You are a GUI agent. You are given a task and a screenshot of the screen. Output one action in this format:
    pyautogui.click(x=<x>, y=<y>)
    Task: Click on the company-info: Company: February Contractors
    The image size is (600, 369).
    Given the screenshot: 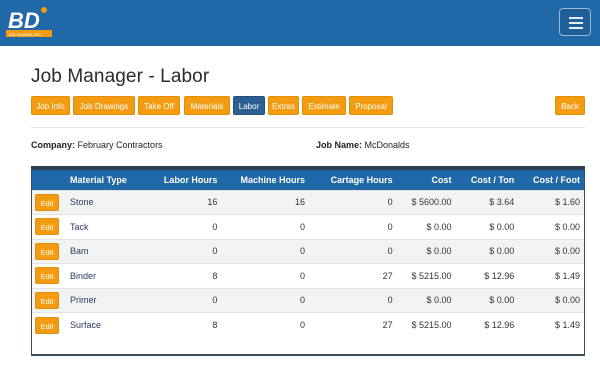 What is the action you would take?
    pyautogui.click(x=97, y=145)
    